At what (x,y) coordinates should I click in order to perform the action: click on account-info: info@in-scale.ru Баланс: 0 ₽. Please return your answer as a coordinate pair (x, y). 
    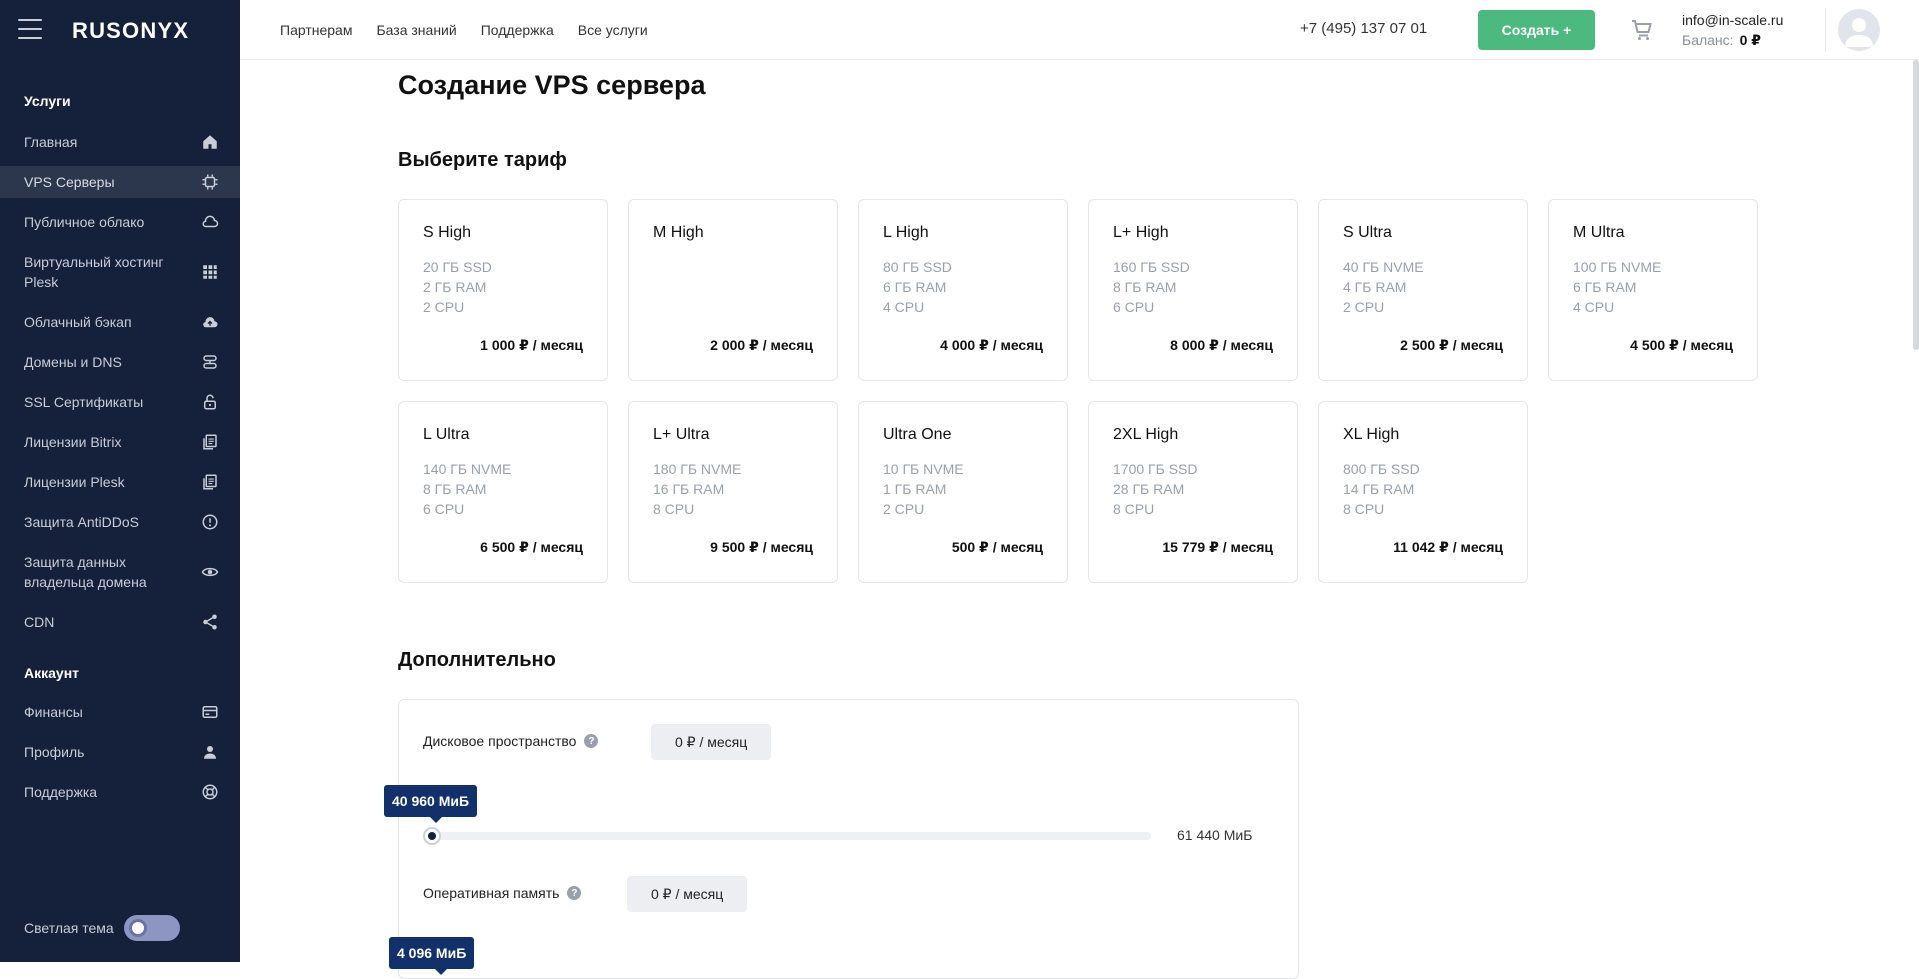
    Looking at the image, I should click on (1732, 30).